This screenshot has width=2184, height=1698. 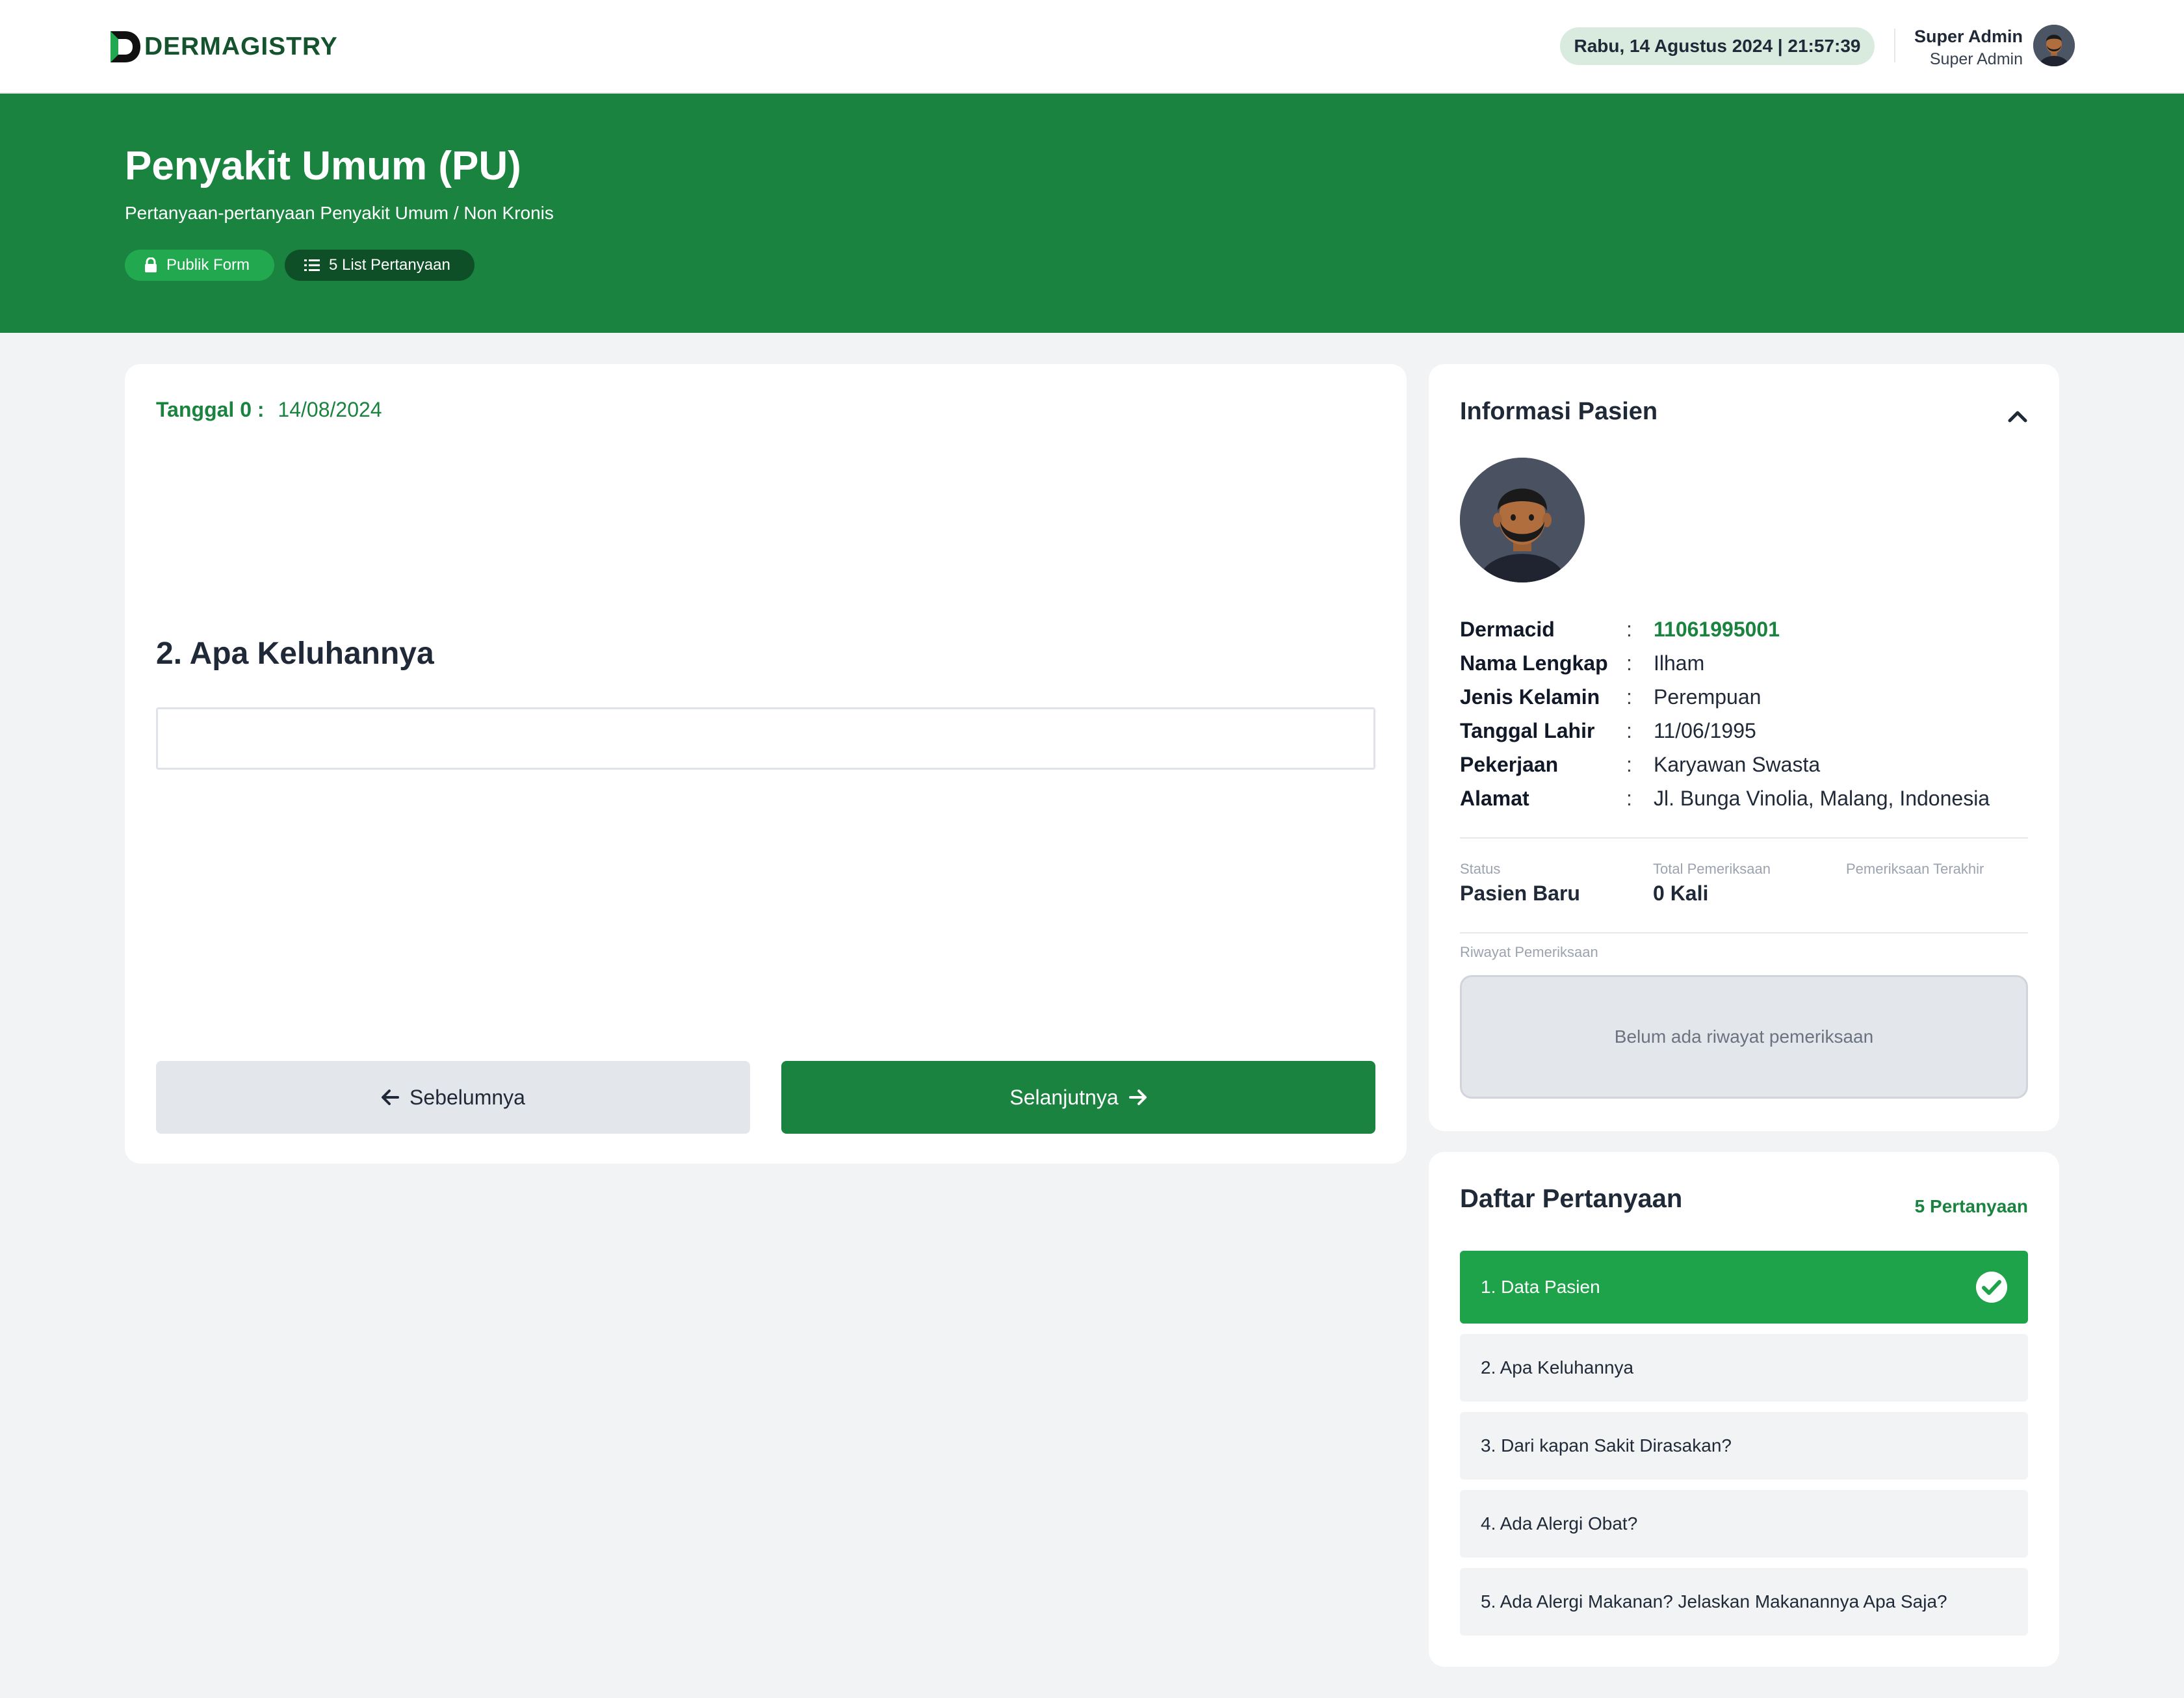 I want to click on field-key: Tanggal Lahir, so click(x=1527, y=730).